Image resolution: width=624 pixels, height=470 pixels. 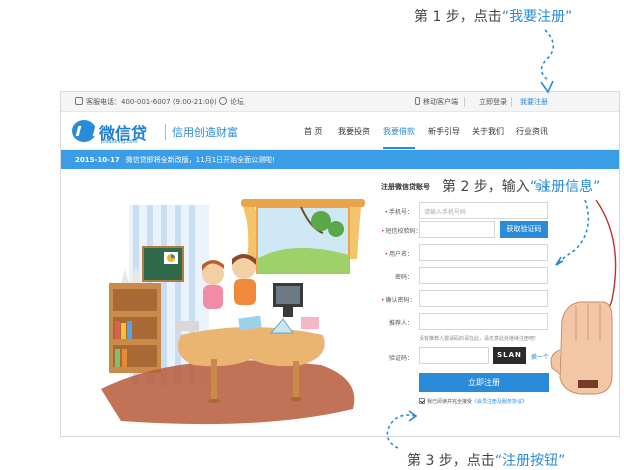 I want to click on chat-icon, so click(x=223, y=101).